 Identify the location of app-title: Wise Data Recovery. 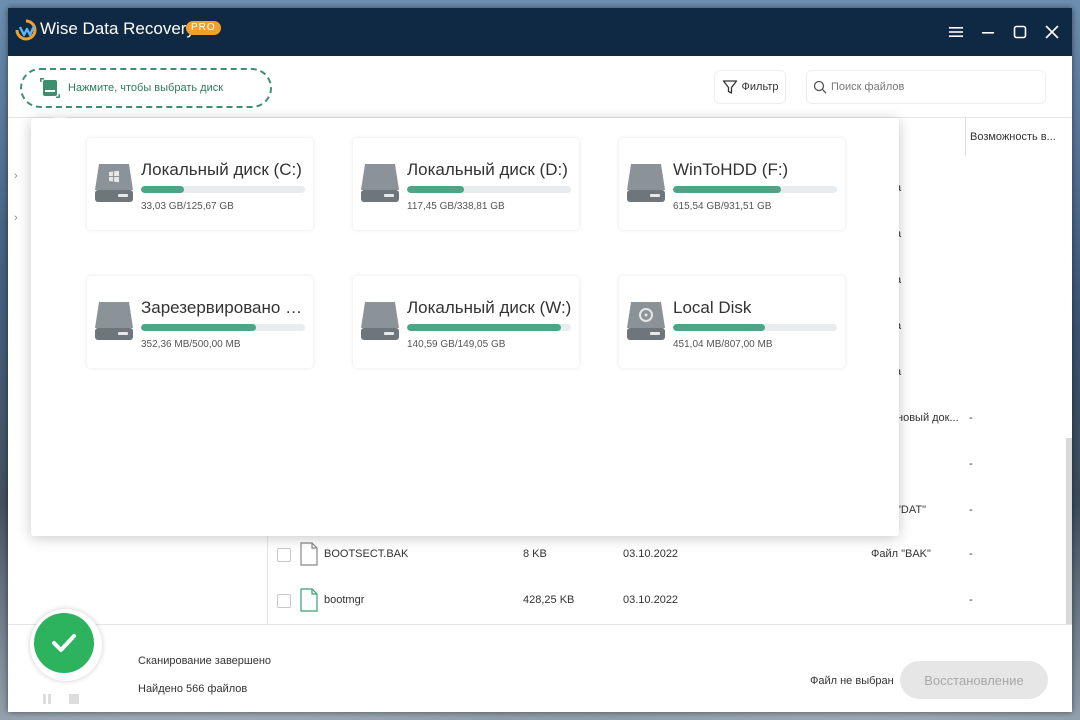
(117, 28).